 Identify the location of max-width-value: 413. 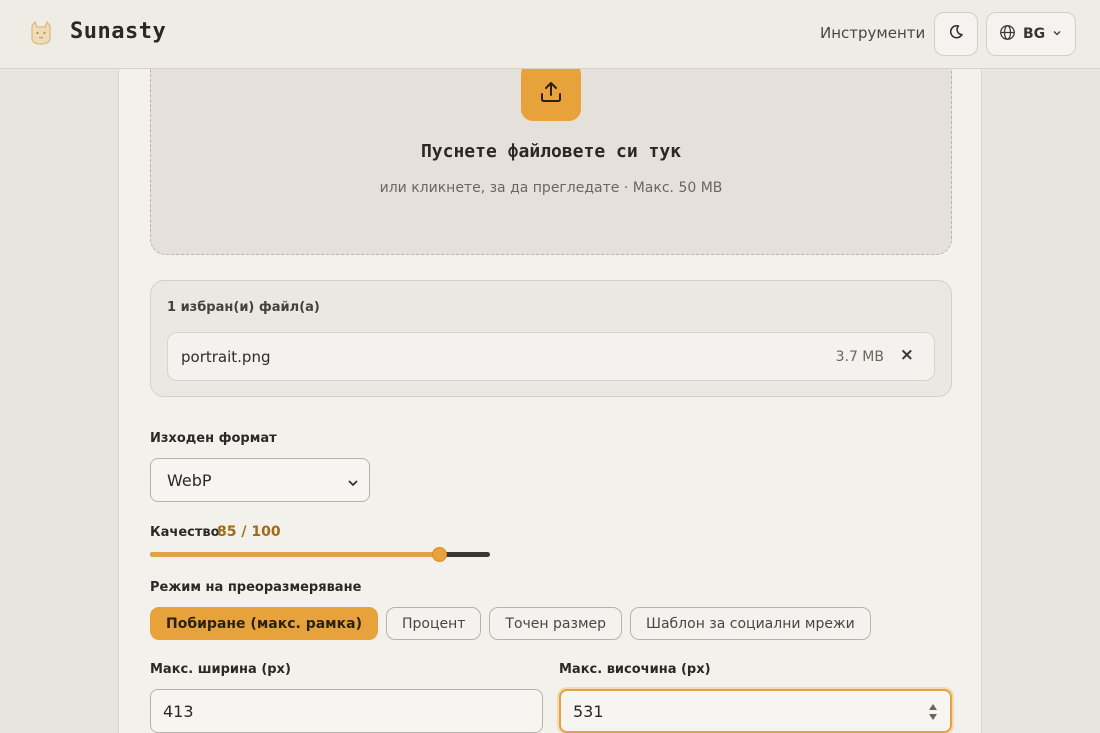
(178, 711).